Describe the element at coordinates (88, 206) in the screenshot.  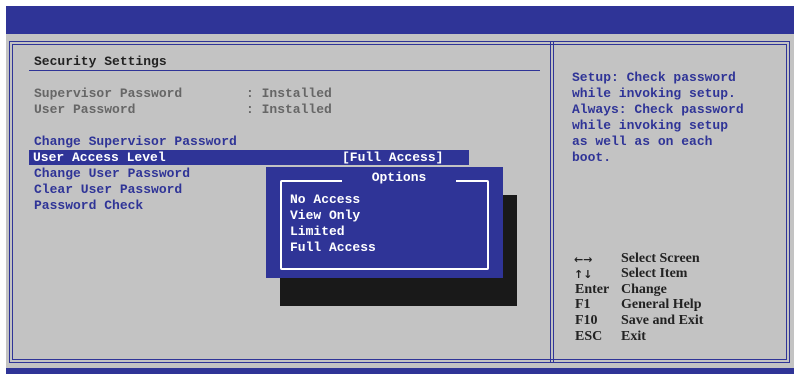
I see `menu-password-check: Password Check` at that location.